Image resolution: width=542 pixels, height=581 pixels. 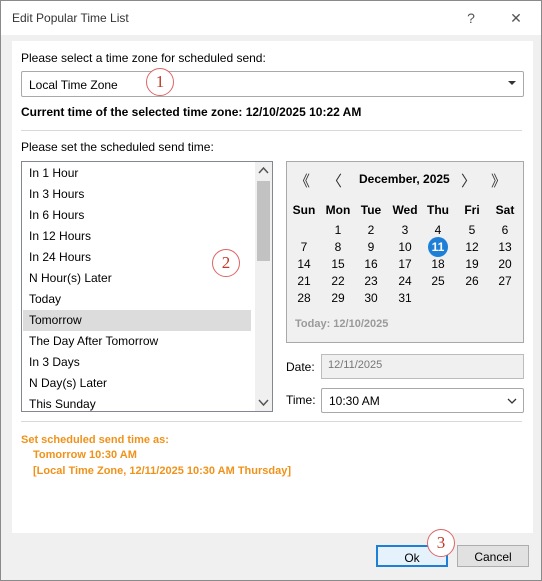 What do you see at coordinates (137, 362) in the screenshot?
I see `list-item: In 3 Days` at bounding box center [137, 362].